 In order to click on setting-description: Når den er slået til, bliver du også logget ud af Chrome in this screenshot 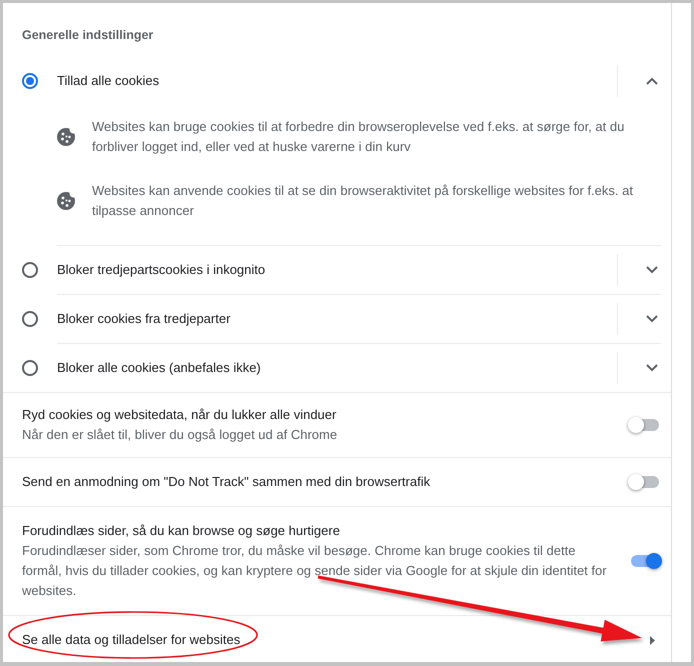, I will do `click(180, 435)`.